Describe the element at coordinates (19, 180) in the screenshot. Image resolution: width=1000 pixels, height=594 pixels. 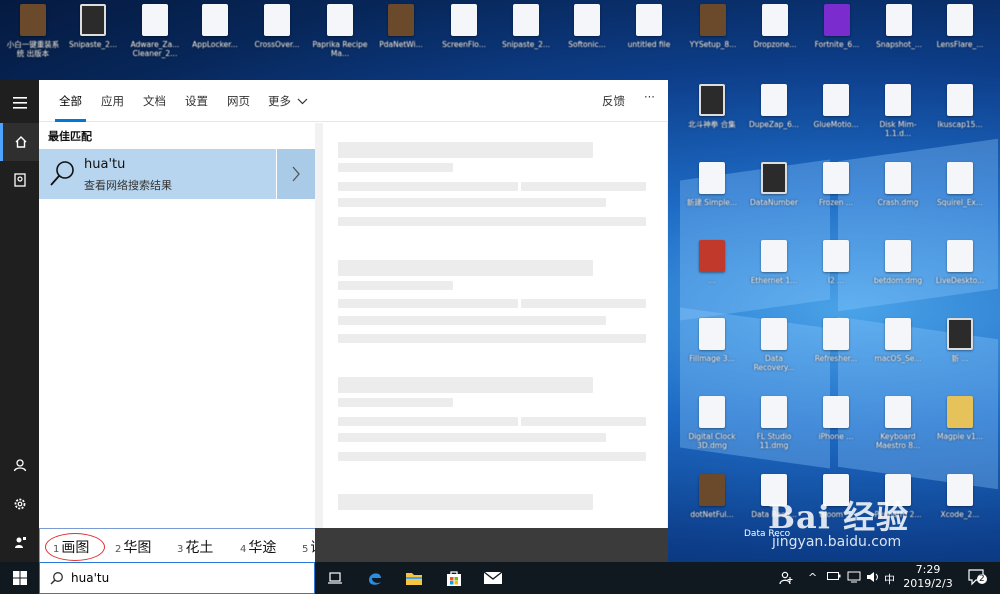
I see `notebook-icon` at that location.